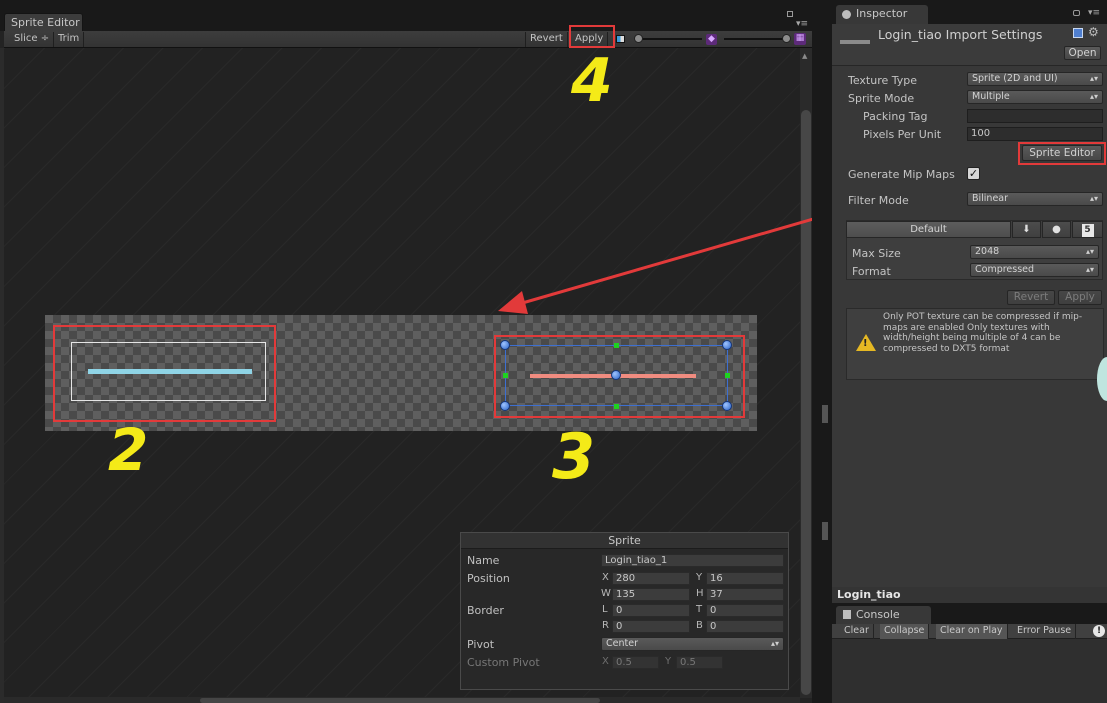  What do you see at coordinates (1035, 116) in the screenshot?
I see `packing-tag-field` at bounding box center [1035, 116].